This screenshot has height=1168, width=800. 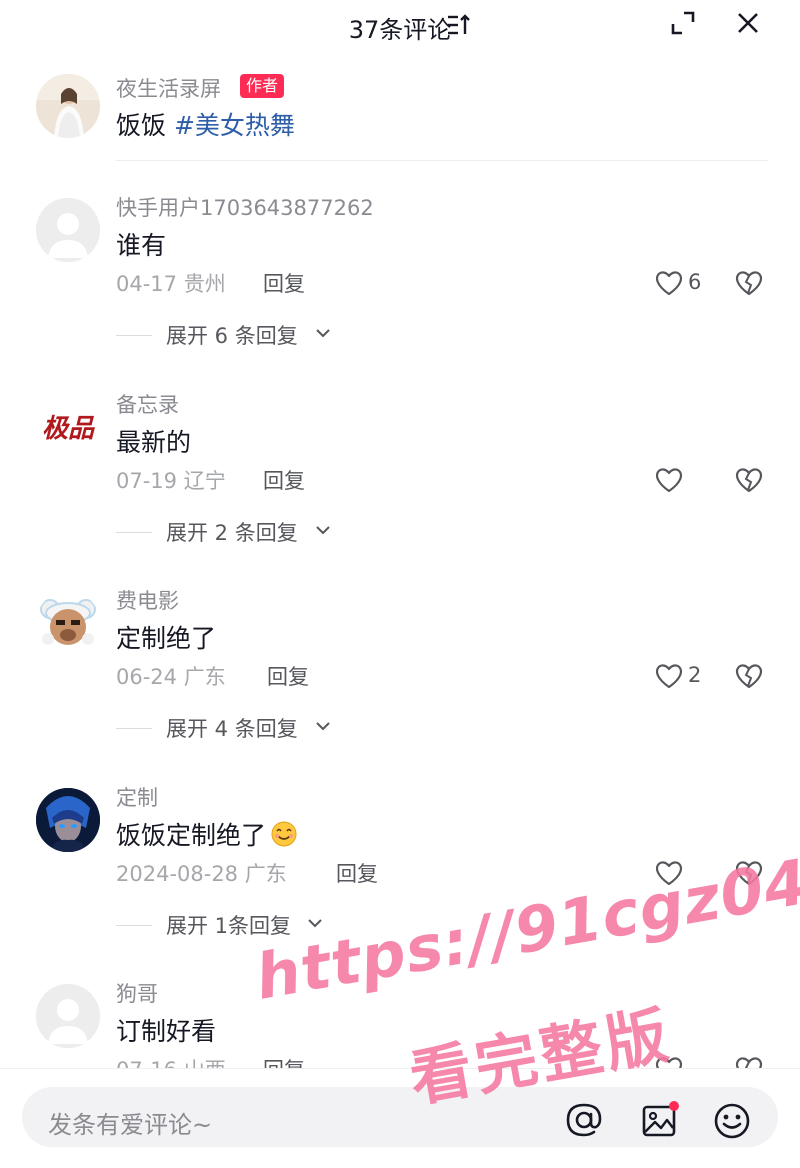 I want to click on comment-date-location: 07-19 辽宁, so click(x=171, y=481).